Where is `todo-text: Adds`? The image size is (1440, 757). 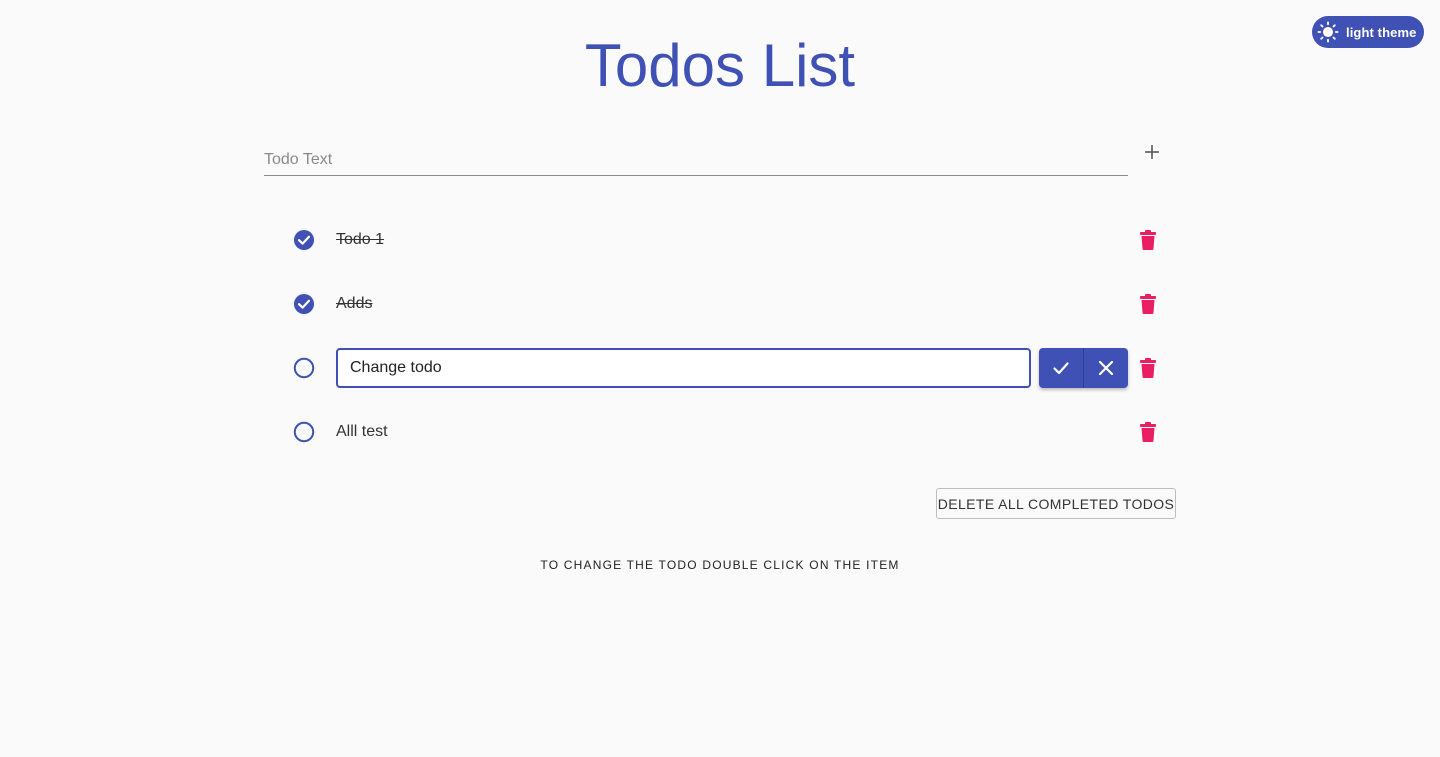 todo-text: Adds is located at coordinates (354, 303).